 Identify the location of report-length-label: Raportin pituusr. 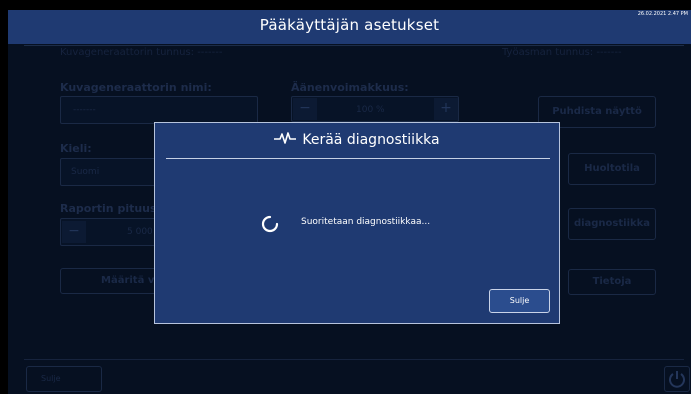
(111, 208).